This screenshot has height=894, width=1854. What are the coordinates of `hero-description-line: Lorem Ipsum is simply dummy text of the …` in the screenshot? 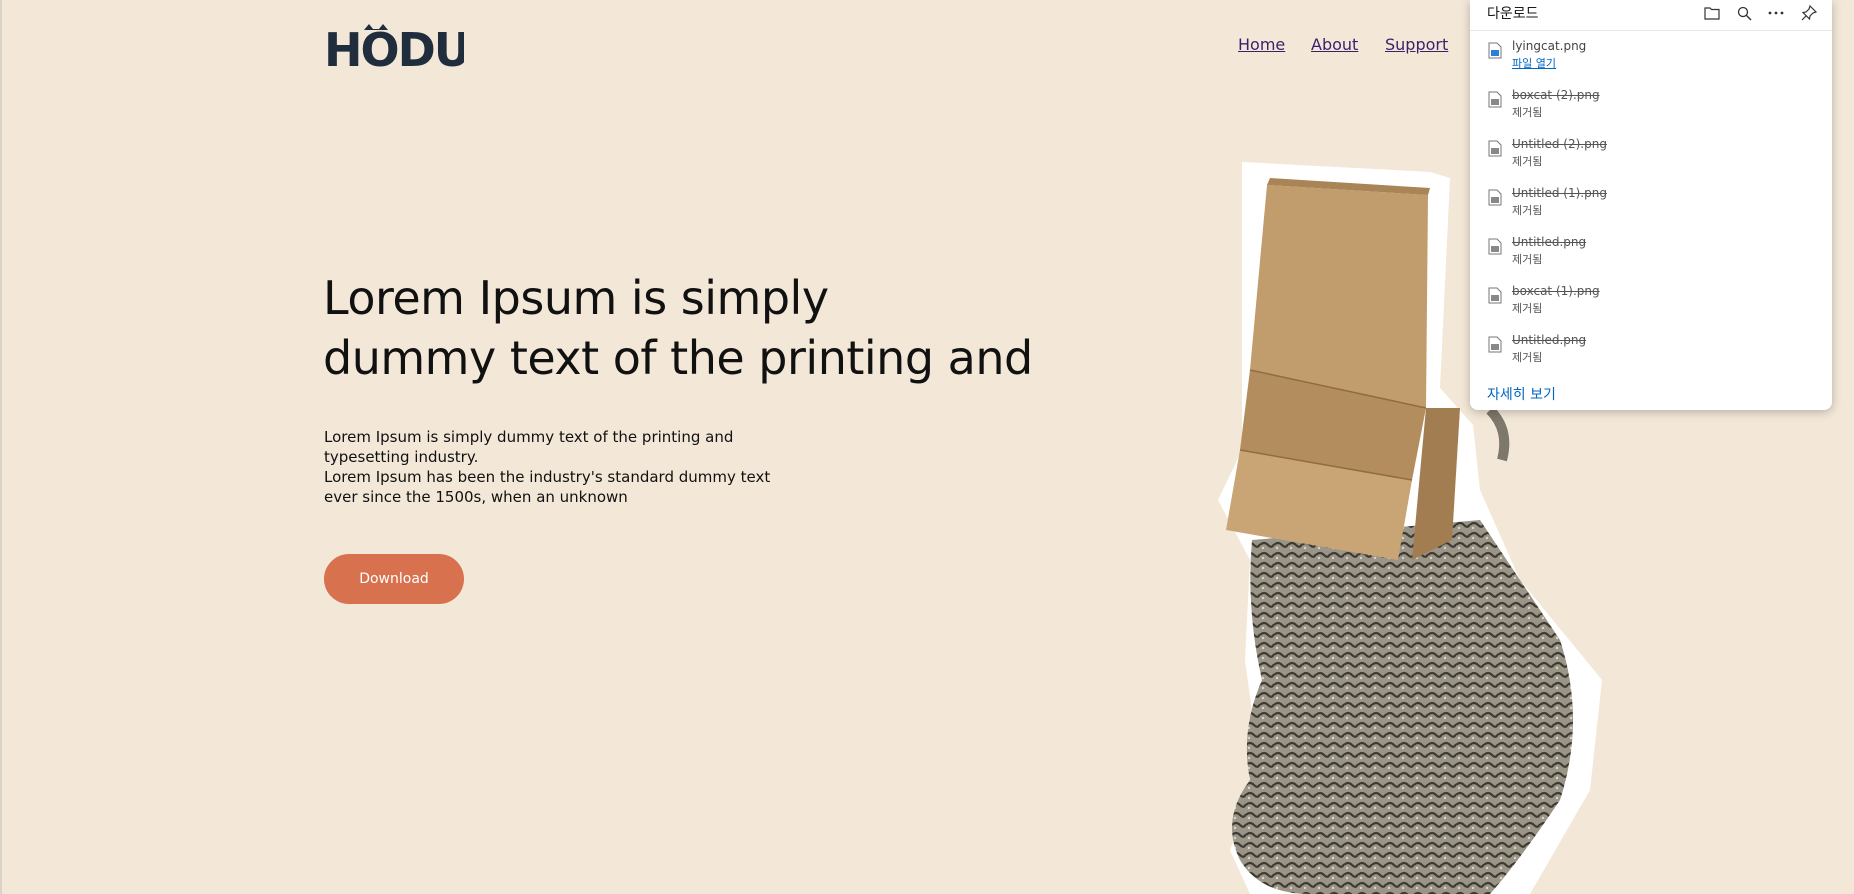 It's located at (529, 437).